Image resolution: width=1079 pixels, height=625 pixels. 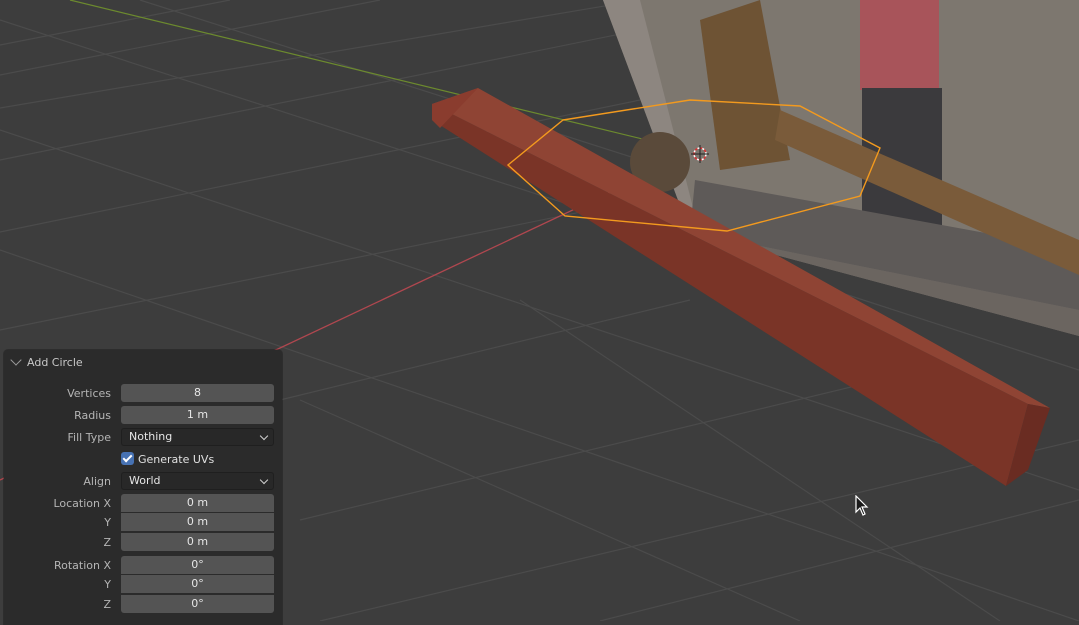 I want to click on location-z-field: 0 m, so click(x=197, y=542).